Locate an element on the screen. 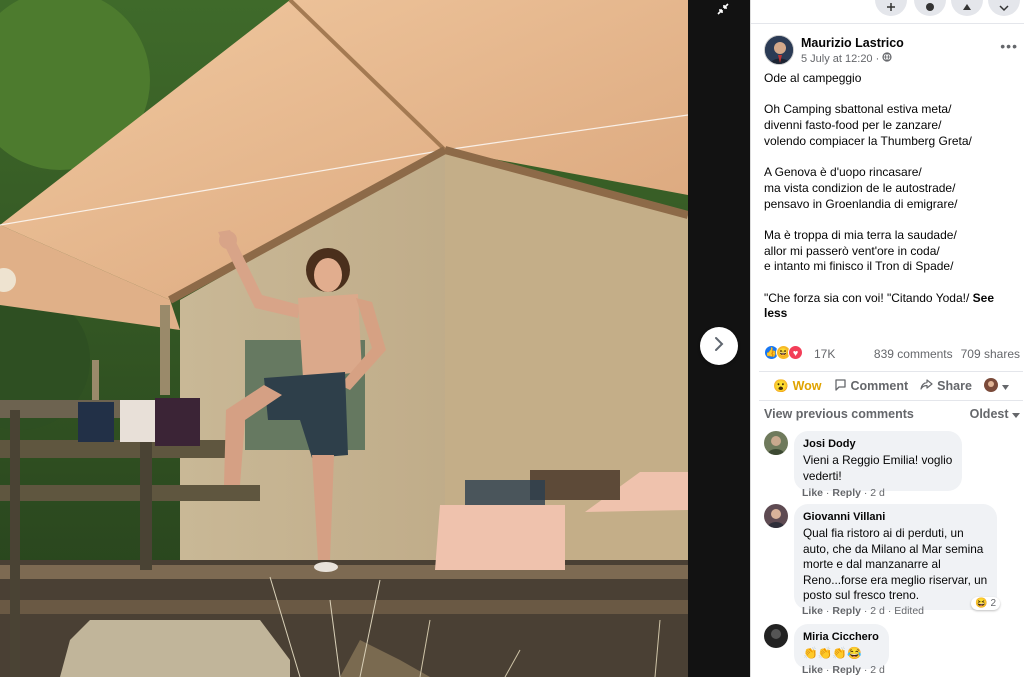 This screenshot has height=677, width=1024. wow-button: 😮 Wow is located at coordinates (793, 386).